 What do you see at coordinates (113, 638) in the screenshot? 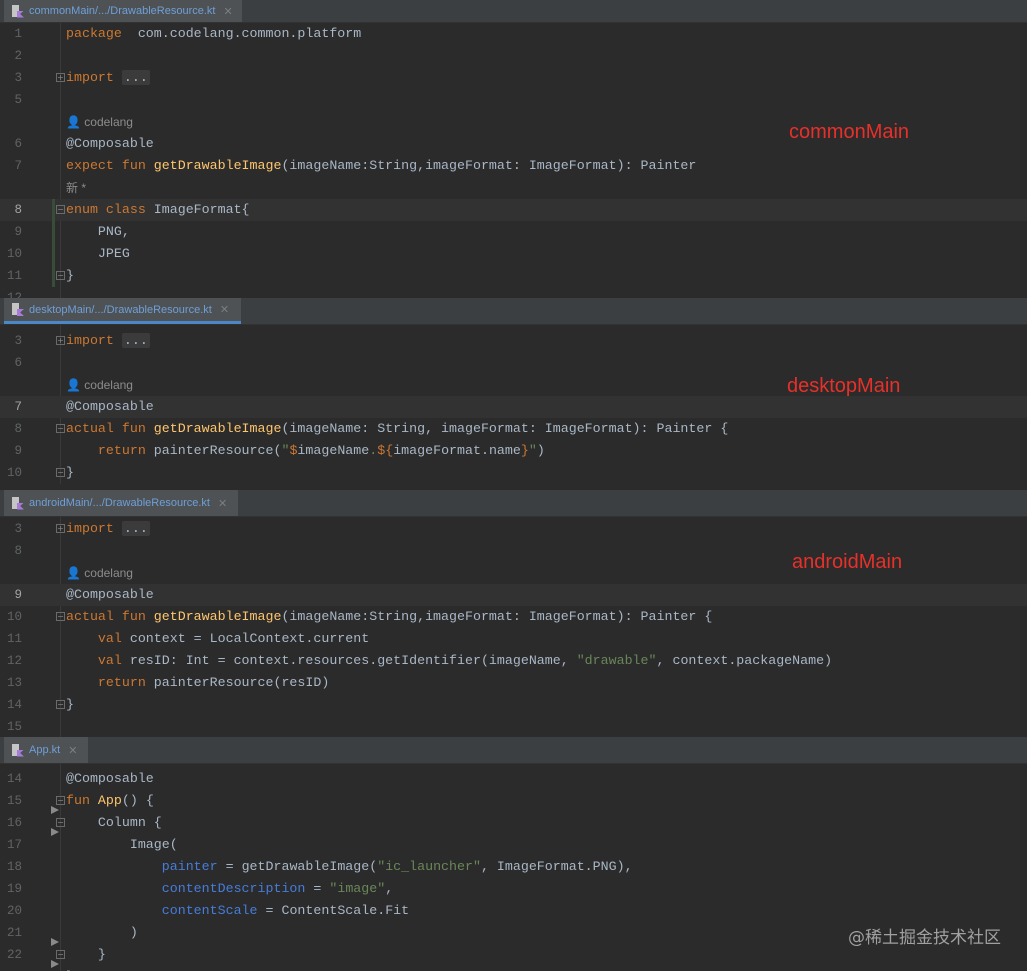
I see `code-token: val` at bounding box center [113, 638].